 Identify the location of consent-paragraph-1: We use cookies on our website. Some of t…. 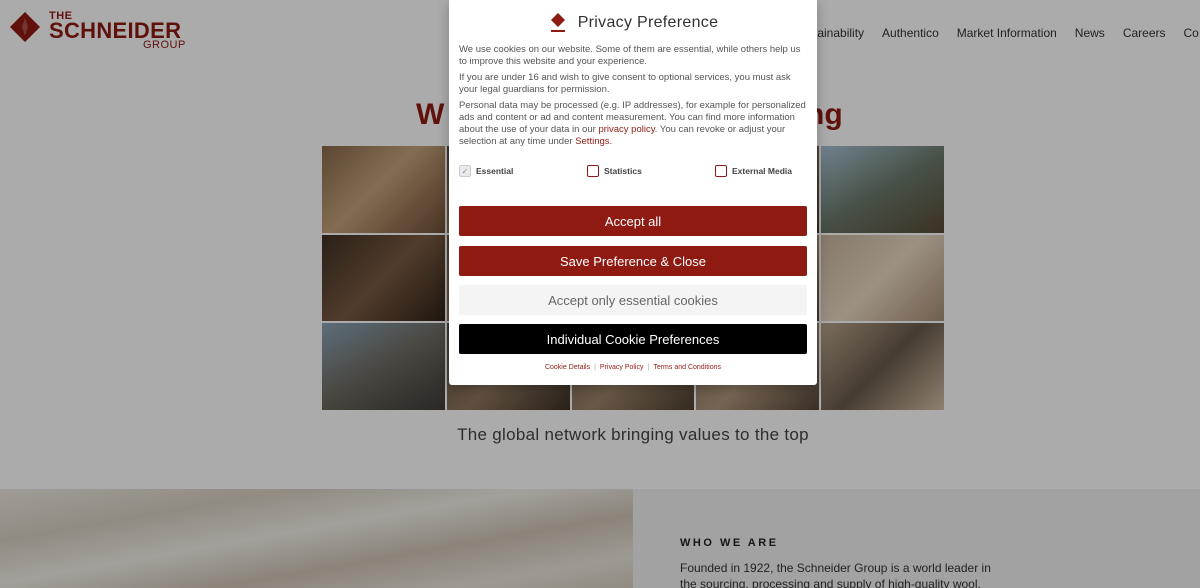
(630, 55).